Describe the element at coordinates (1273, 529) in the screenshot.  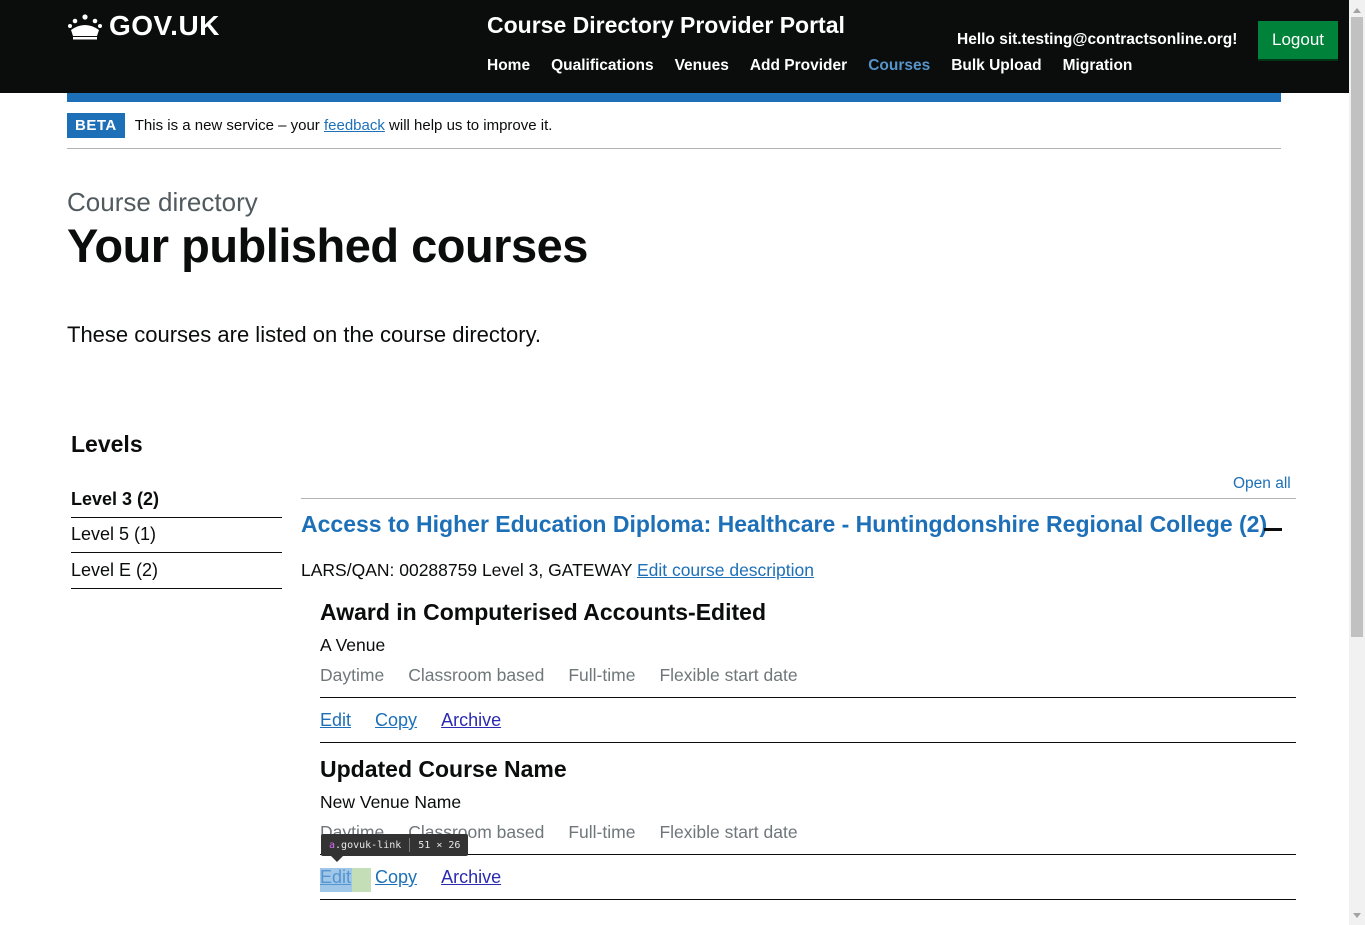
I see `collapse-icon` at that location.